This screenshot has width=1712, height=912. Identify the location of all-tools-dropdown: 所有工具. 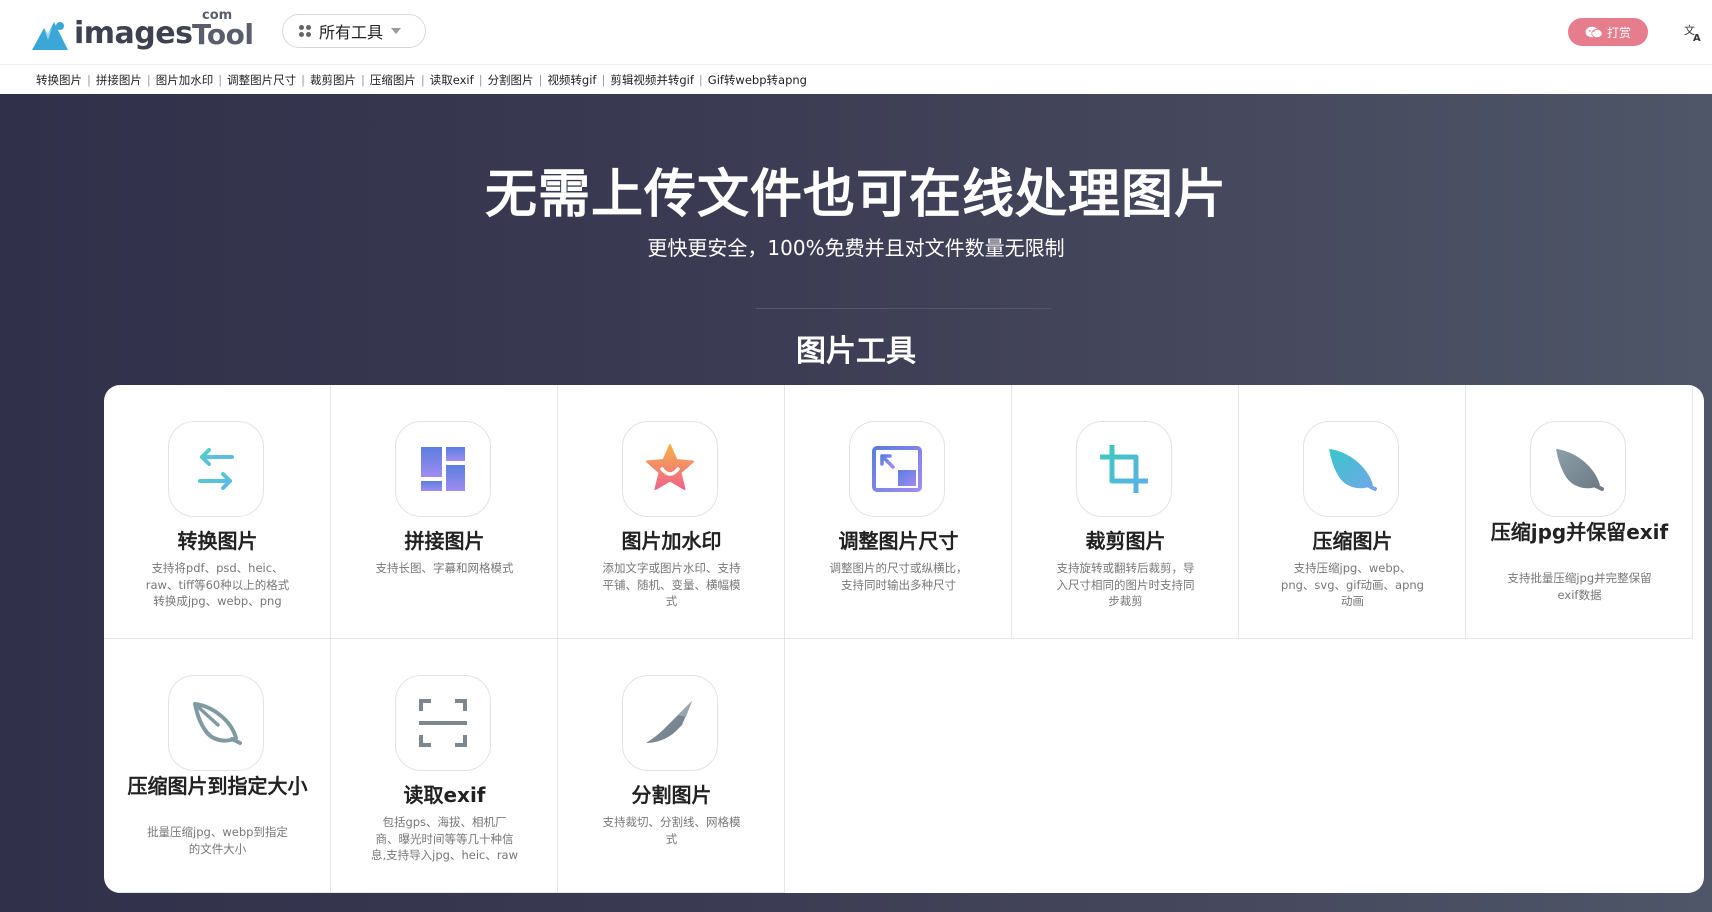
(354, 31).